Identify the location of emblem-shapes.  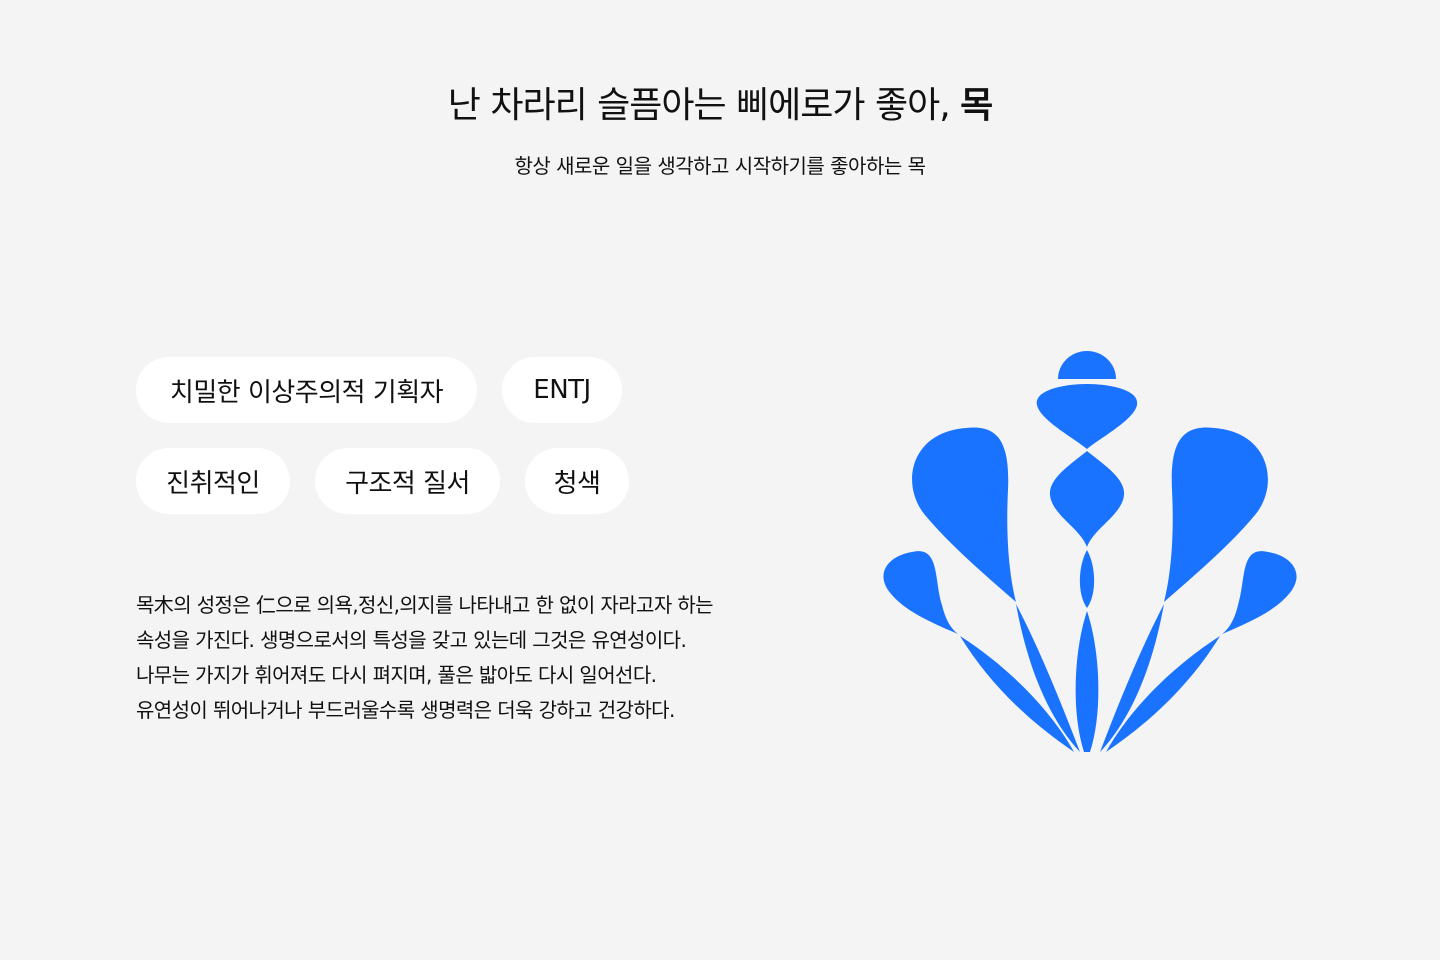
(1090, 551).